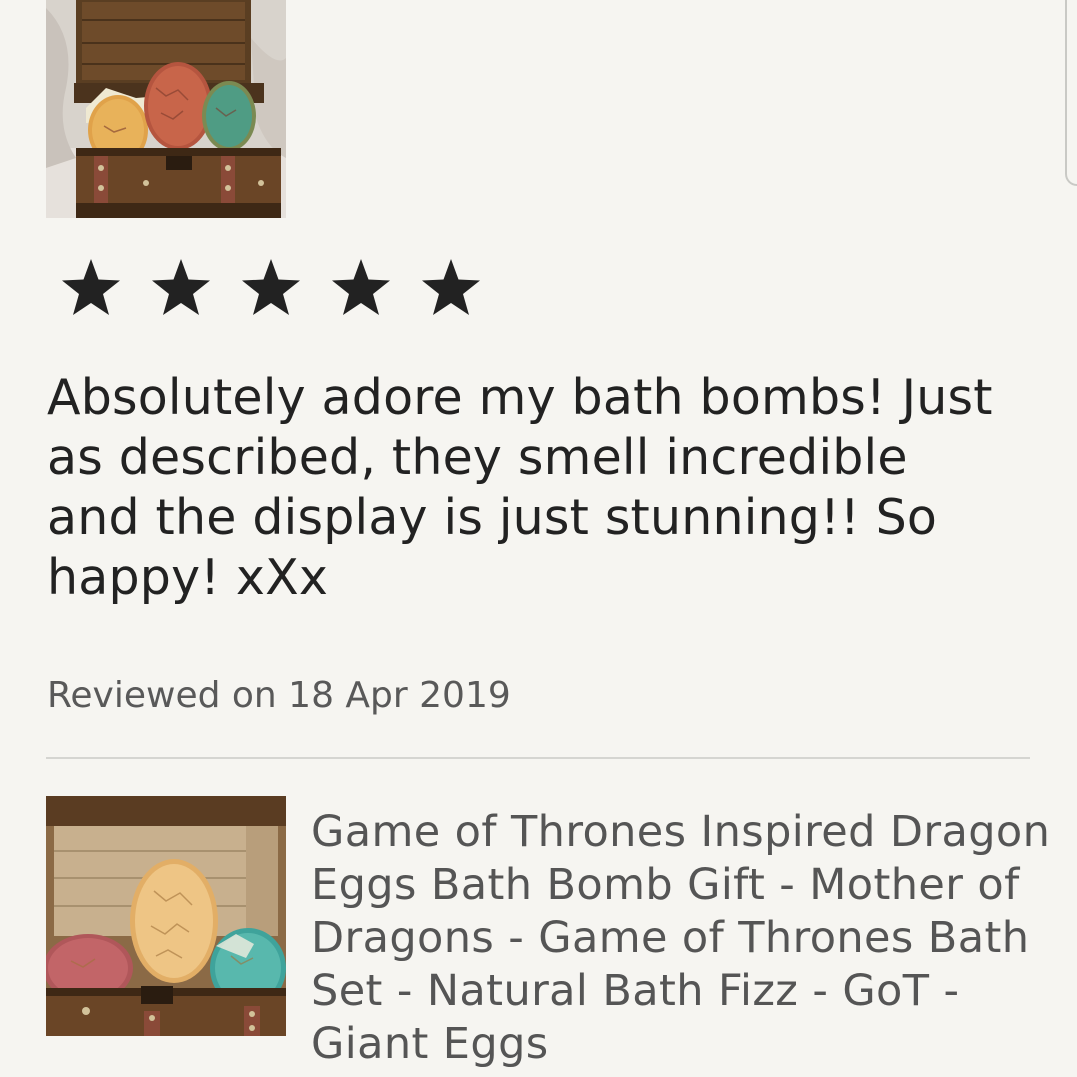 This screenshot has width=1077, height=1077. I want to click on star-rating, so click(271, 288).